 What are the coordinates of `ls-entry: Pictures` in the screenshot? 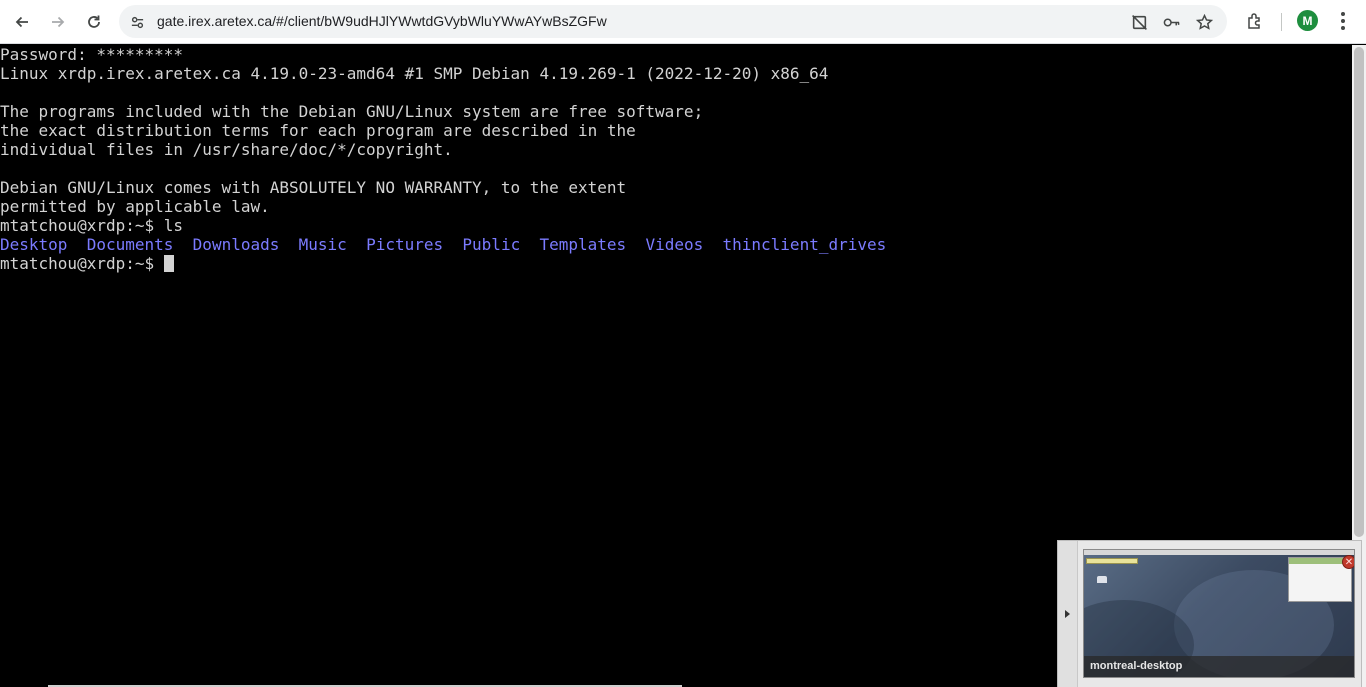 It's located at (405, 244).